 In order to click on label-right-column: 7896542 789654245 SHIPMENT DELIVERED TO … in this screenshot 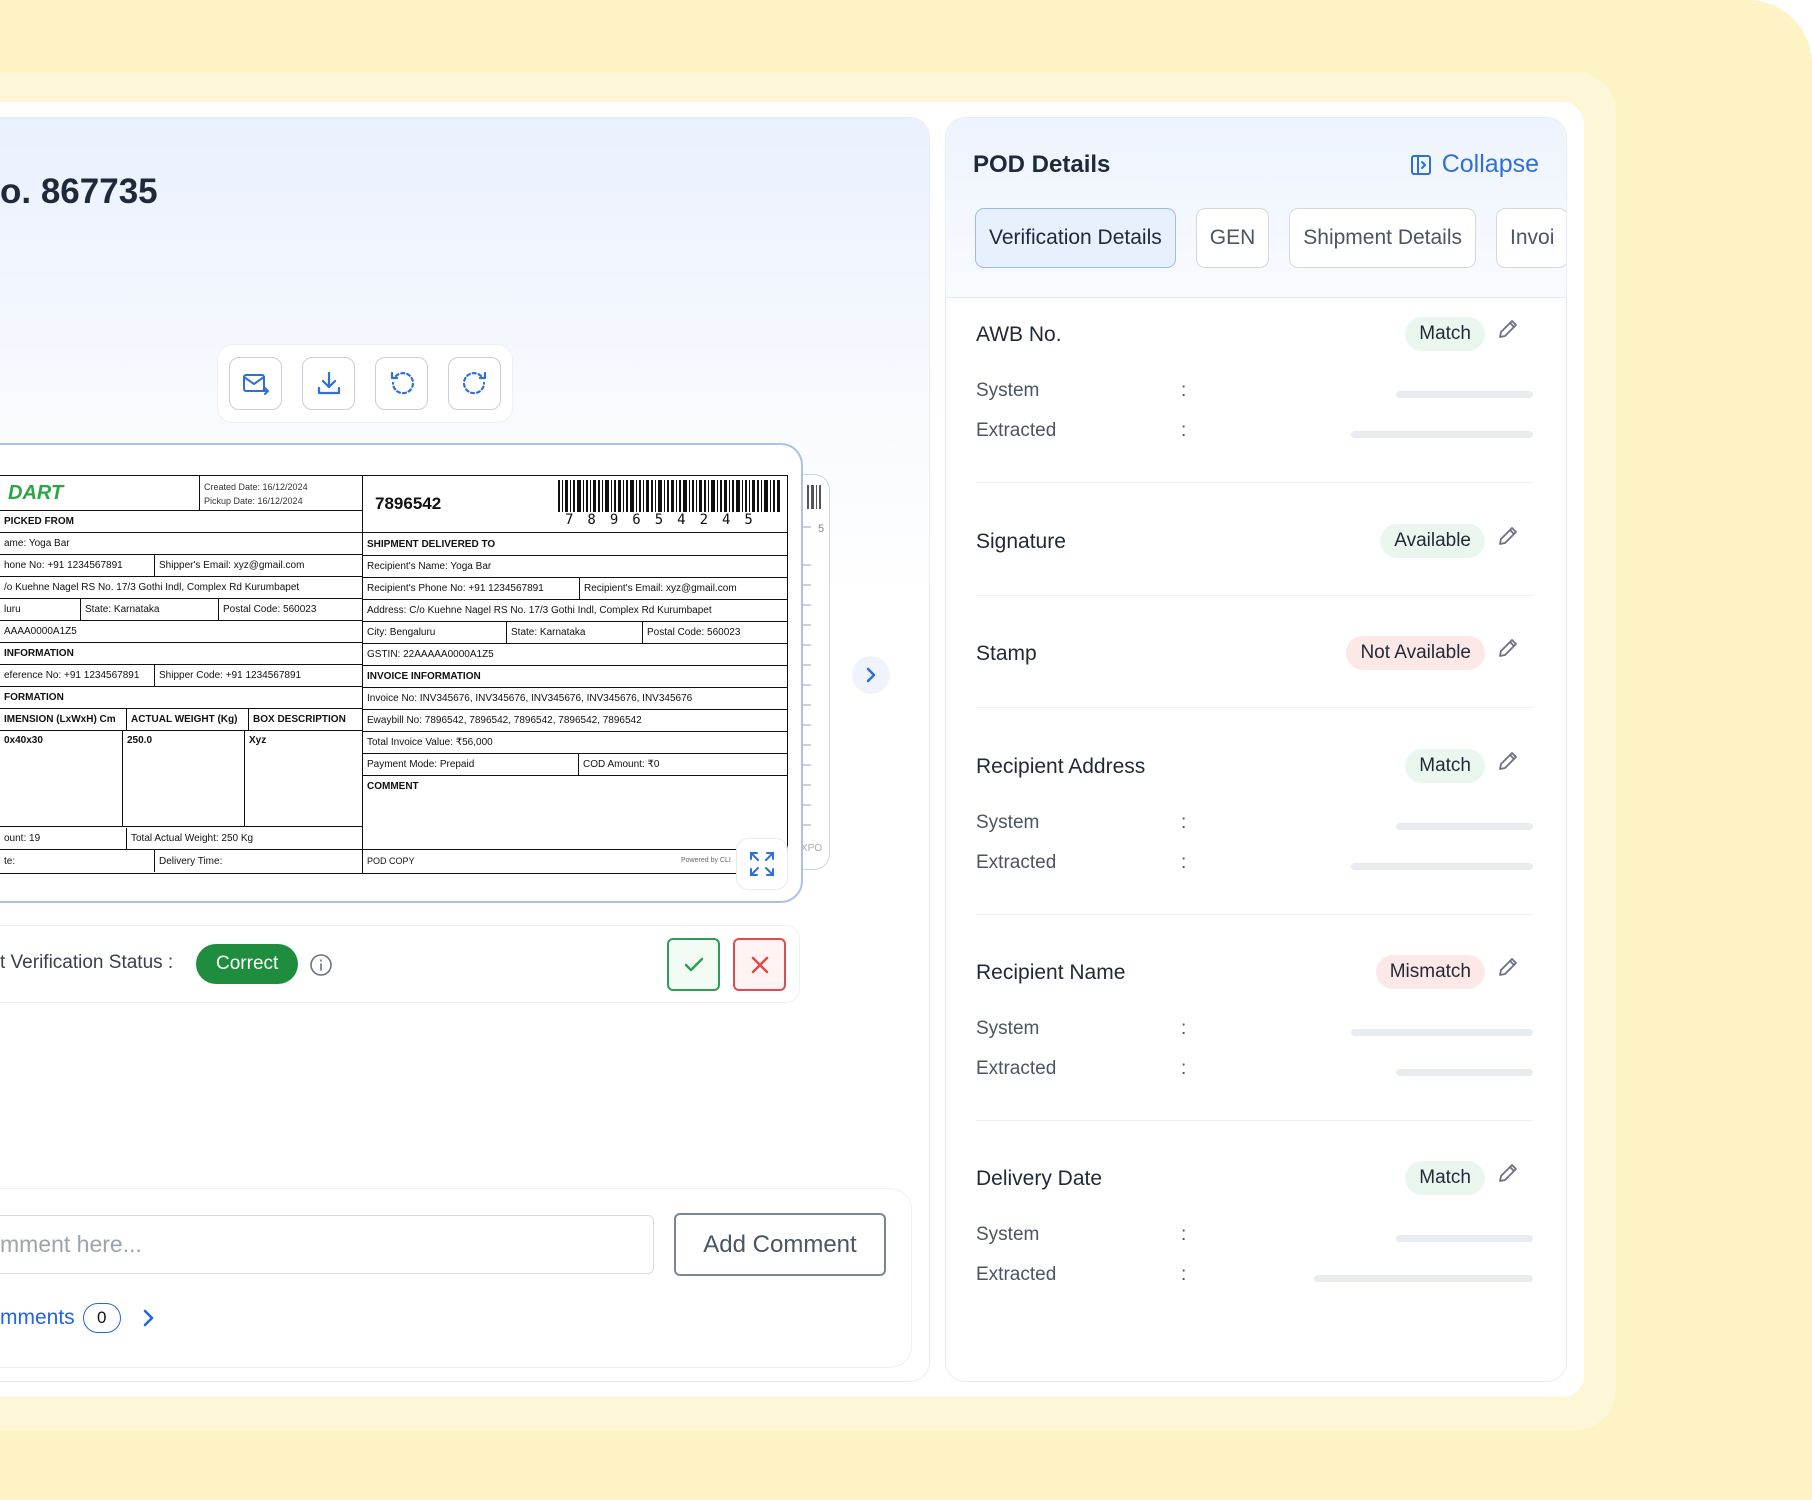, I will do `click(575, 674)`.